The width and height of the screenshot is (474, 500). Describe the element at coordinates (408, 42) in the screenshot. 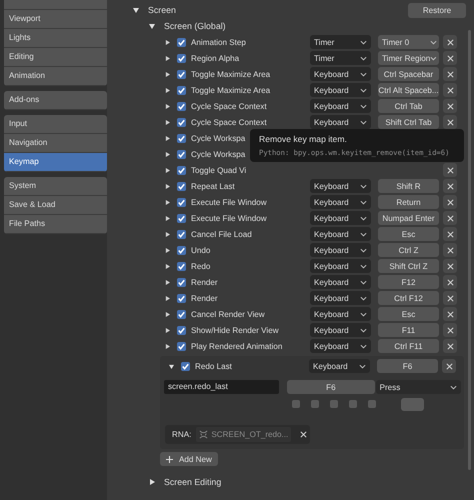

I see `event-dropdown: Timer 0` at that location.